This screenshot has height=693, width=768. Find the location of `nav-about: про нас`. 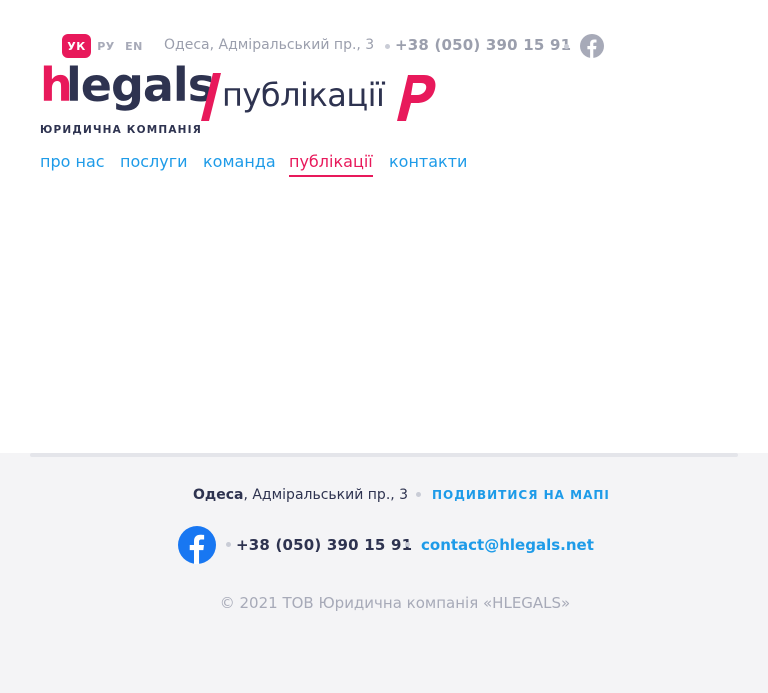

nav-about: про нас is located at coordinates (72, 163).